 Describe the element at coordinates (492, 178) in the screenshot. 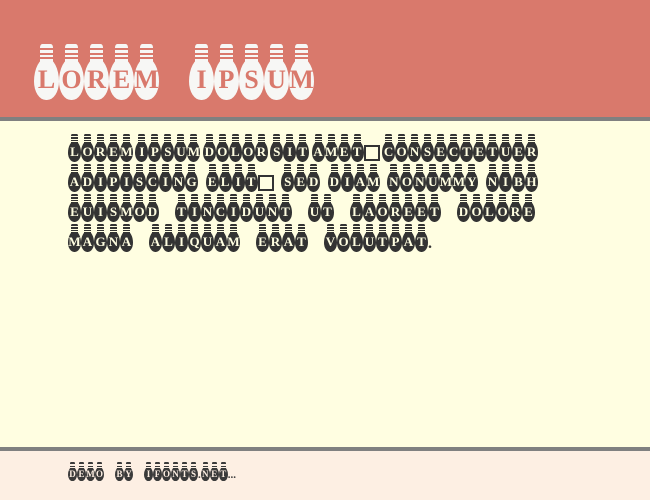

I see `lightbulb-letter-glyph: N` at that location.